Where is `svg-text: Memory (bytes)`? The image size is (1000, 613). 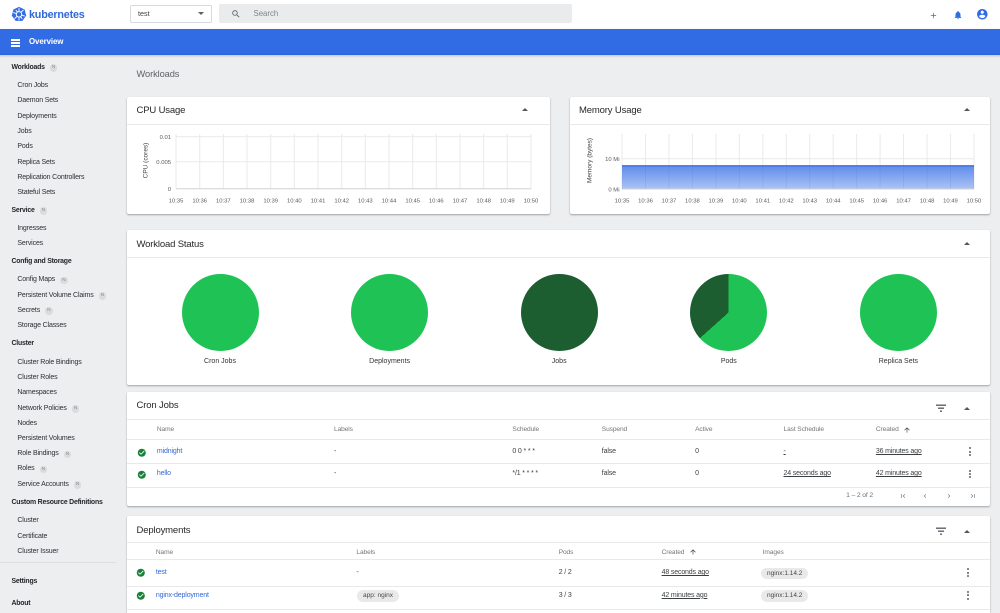
svg-text: Memory (bytes) is located at coordinates (589, 160).